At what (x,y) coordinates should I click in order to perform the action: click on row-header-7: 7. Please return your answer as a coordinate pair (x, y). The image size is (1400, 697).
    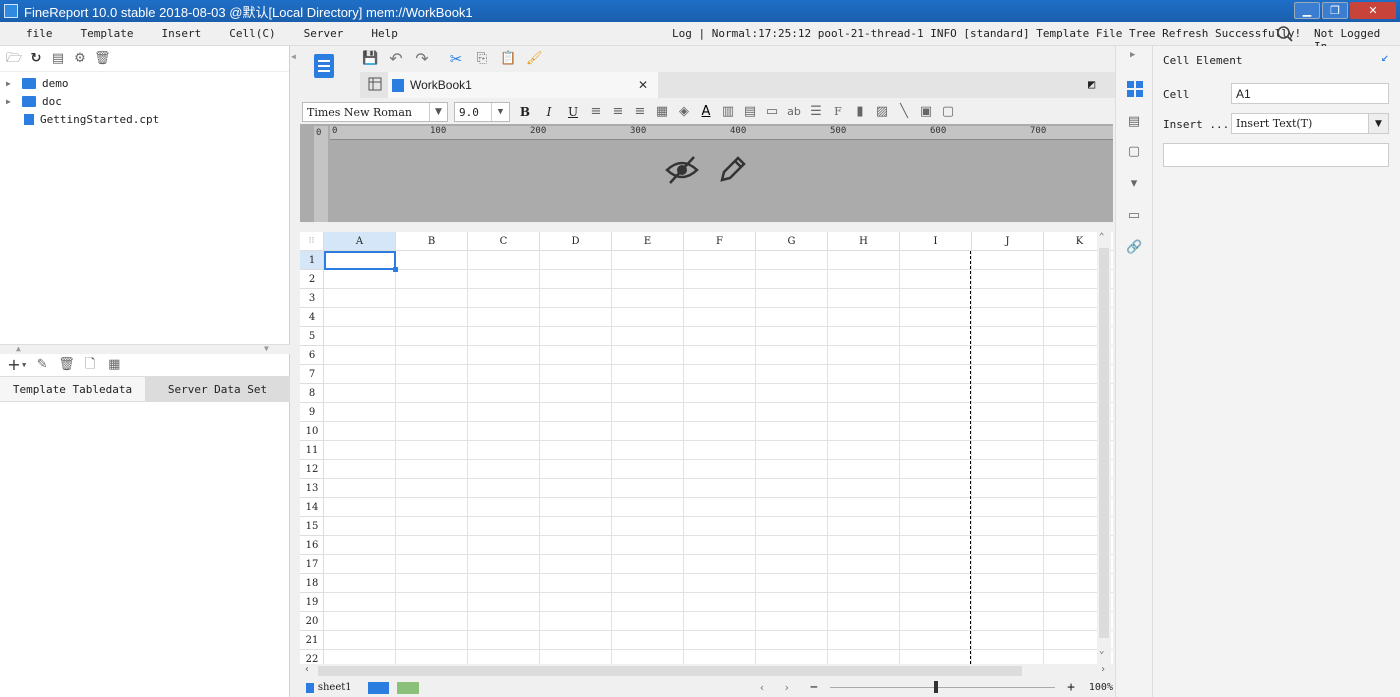
    Looking at the image, I should click on (312, 374).